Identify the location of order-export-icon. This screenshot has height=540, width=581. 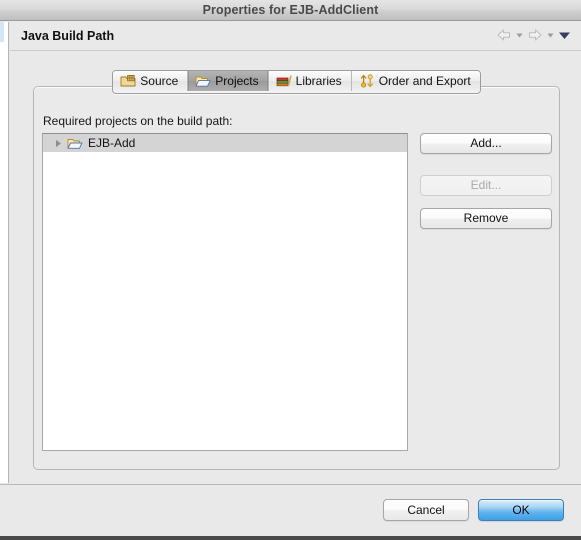
(367, 81).